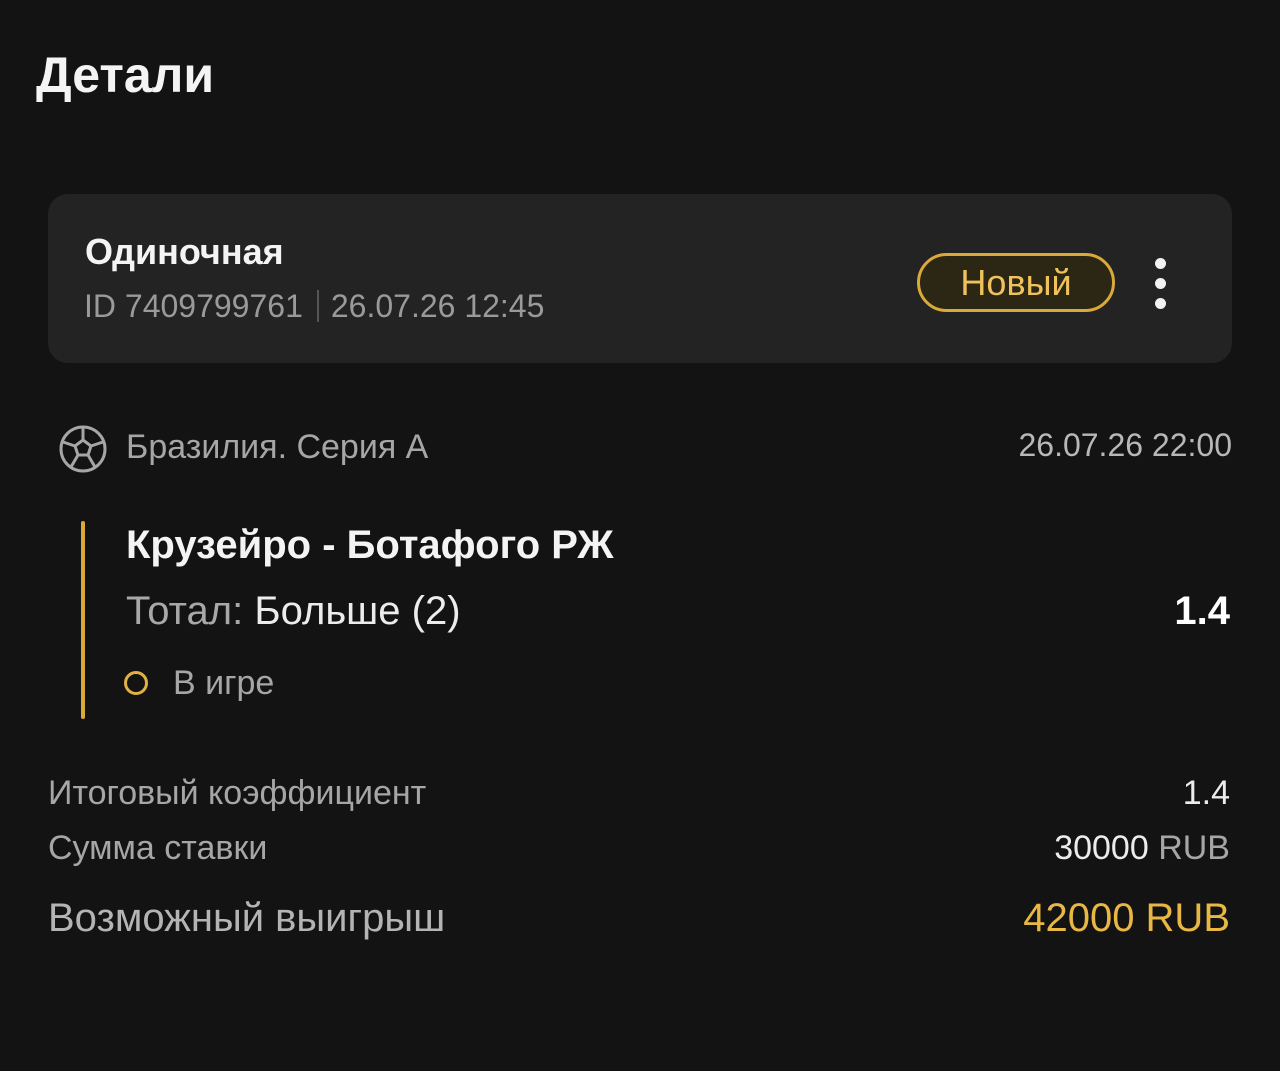 This screenshot has width=1280, height=1071. What do you see at coordinates (1194, 848) in the screenshot?
I see `stake-currency: RUB` at bounding box center [1194, 848].